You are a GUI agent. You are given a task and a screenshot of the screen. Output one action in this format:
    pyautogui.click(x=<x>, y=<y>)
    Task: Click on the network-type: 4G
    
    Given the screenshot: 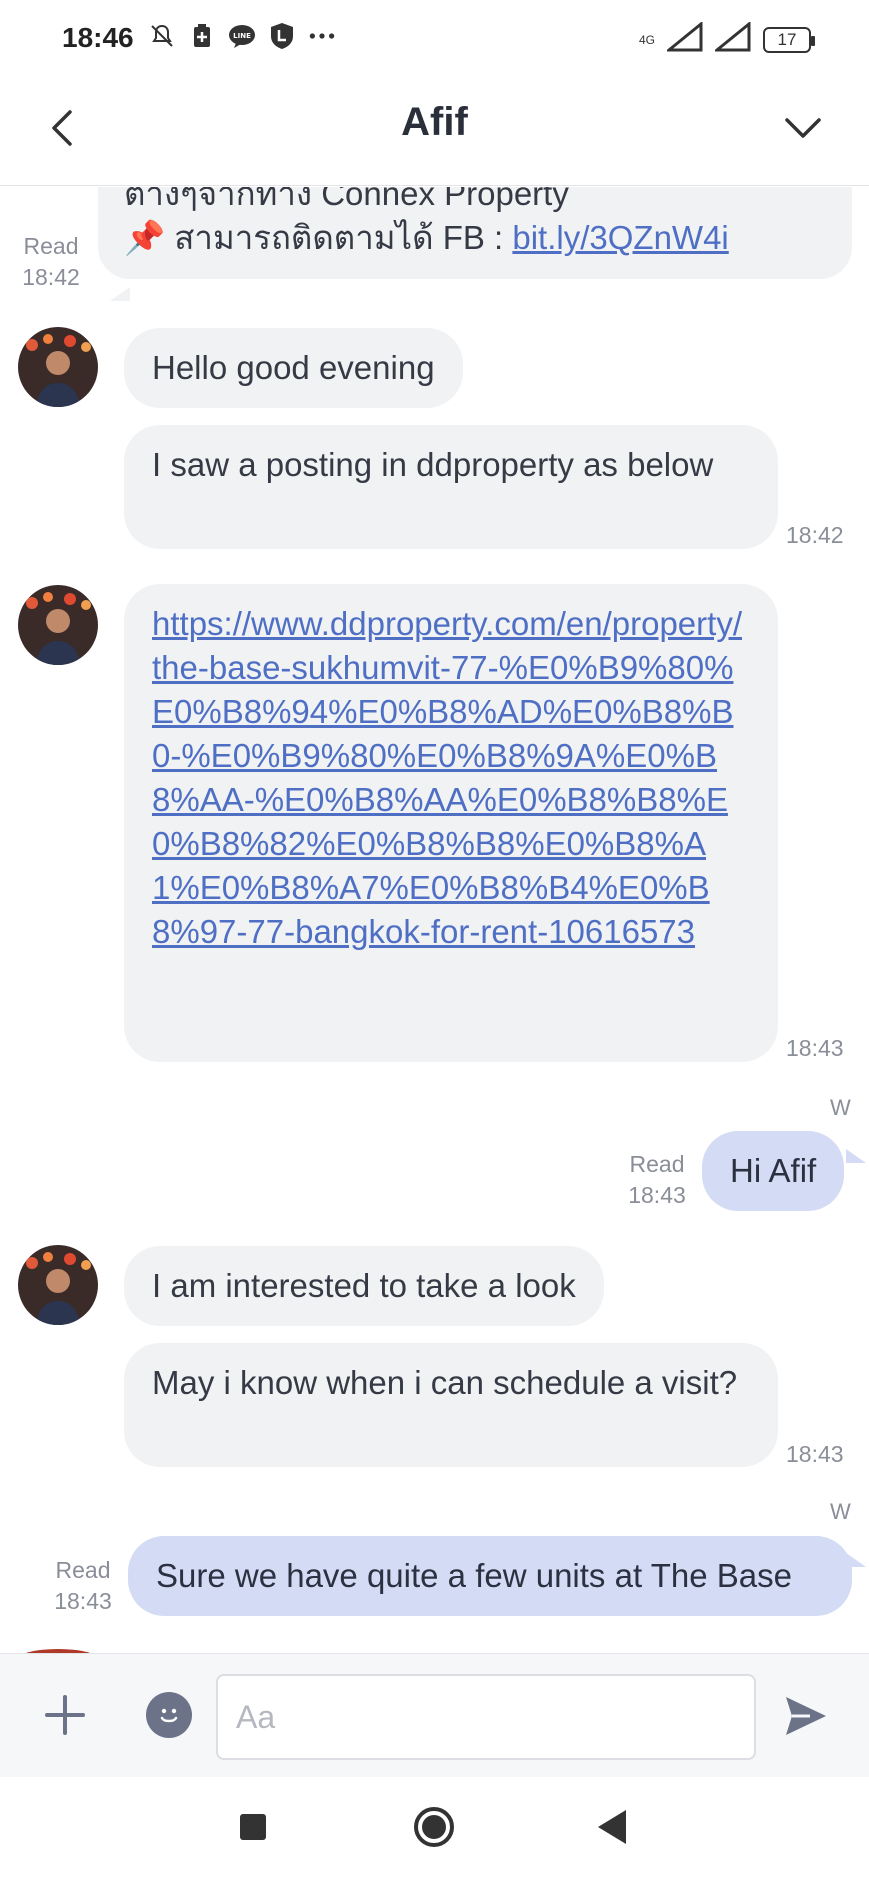 What is the action you would take?
    pyautogui.click(x=646, y=39)
    